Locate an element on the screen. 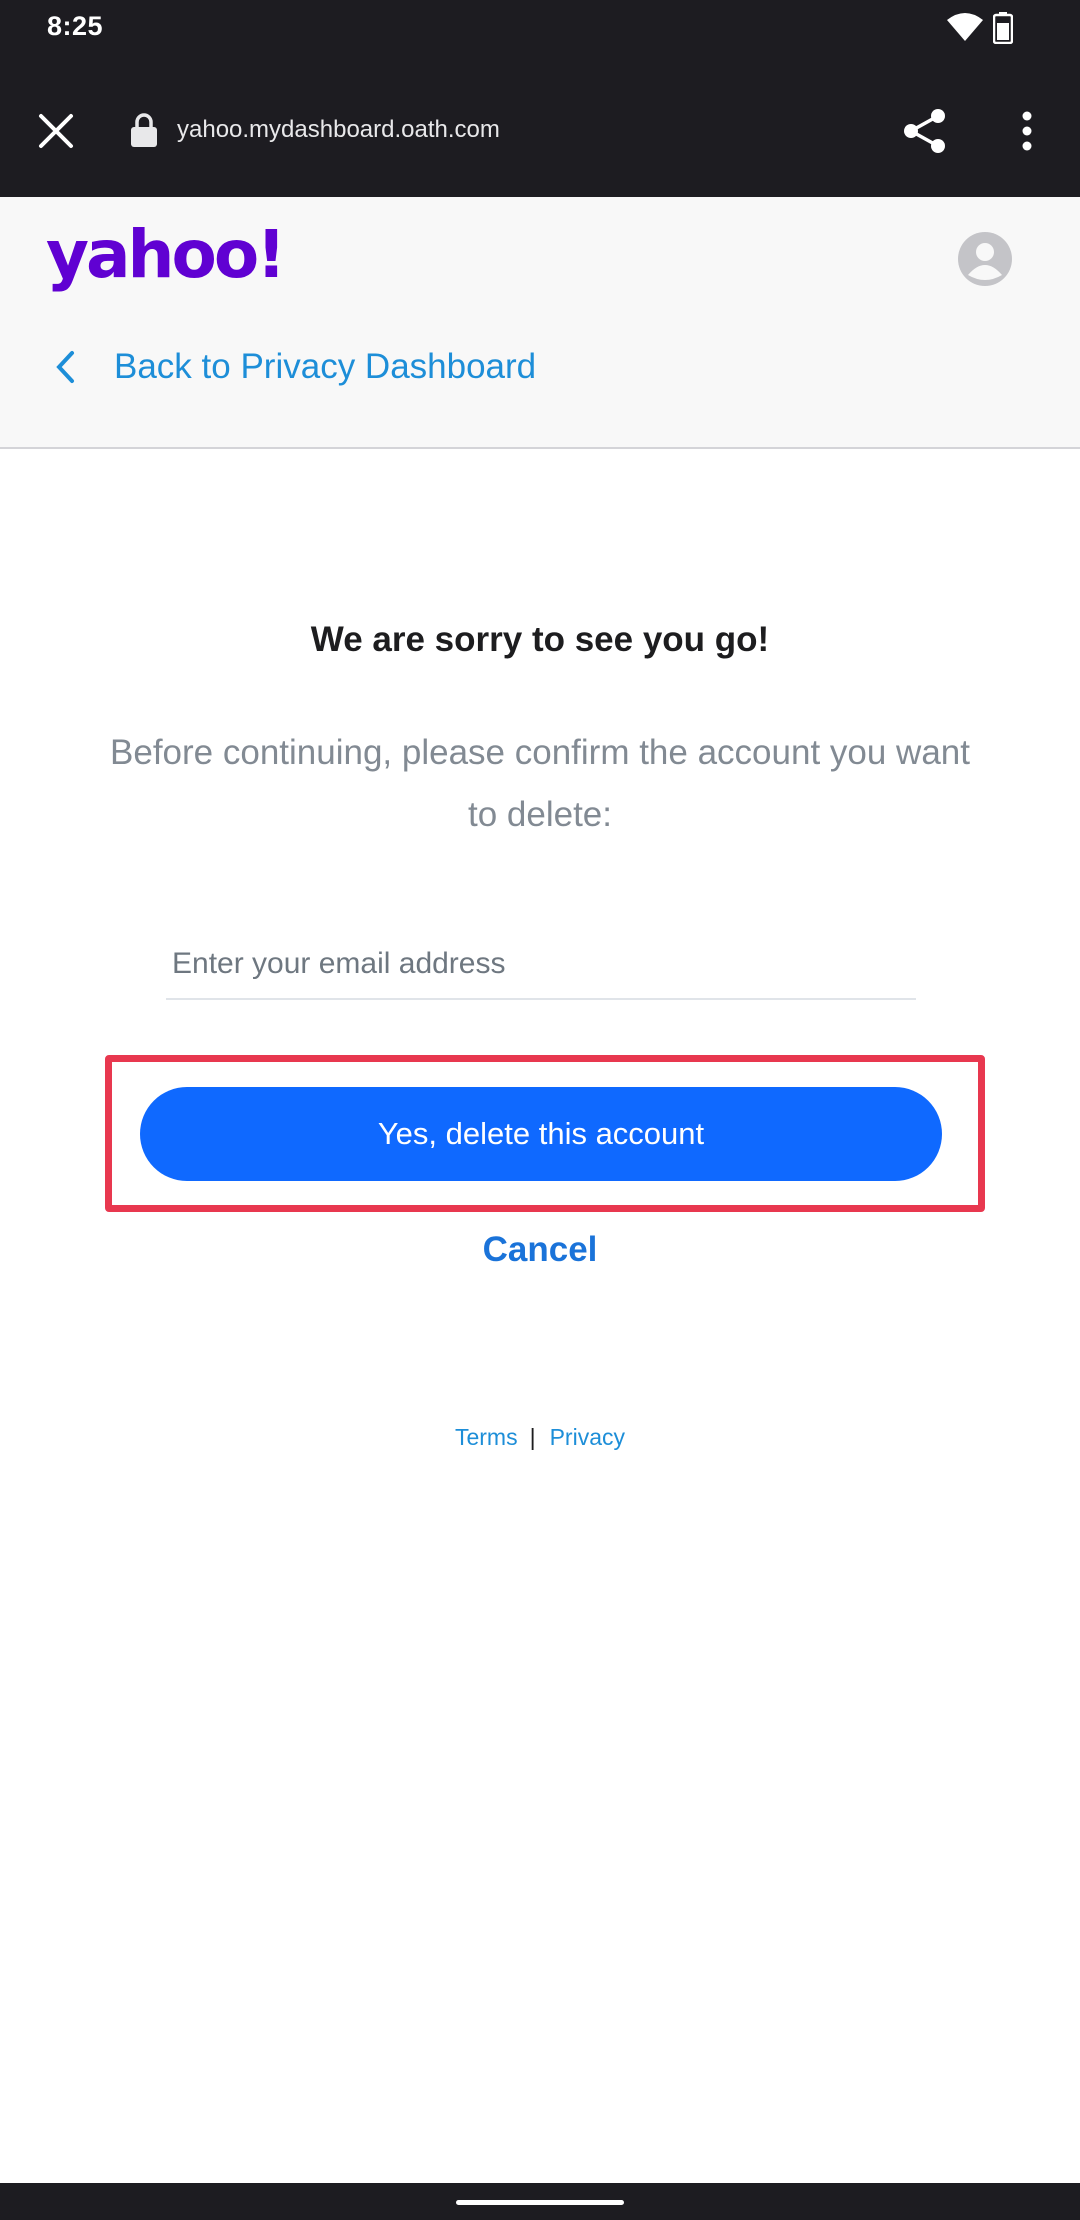 The image size is (1080, 2220). wifi-icon is located at coordinates (965, 27).